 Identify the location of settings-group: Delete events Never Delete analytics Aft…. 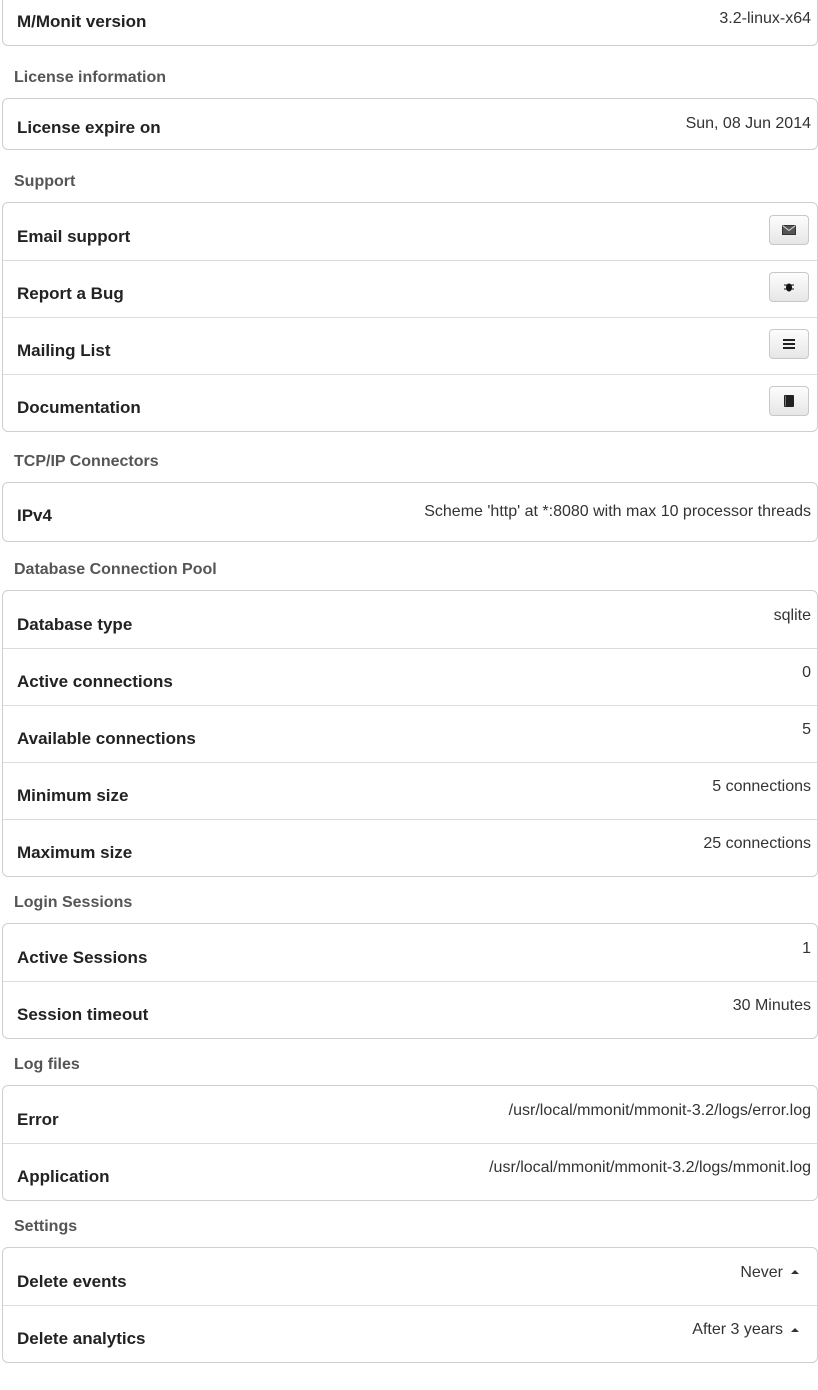
(410, 1305).